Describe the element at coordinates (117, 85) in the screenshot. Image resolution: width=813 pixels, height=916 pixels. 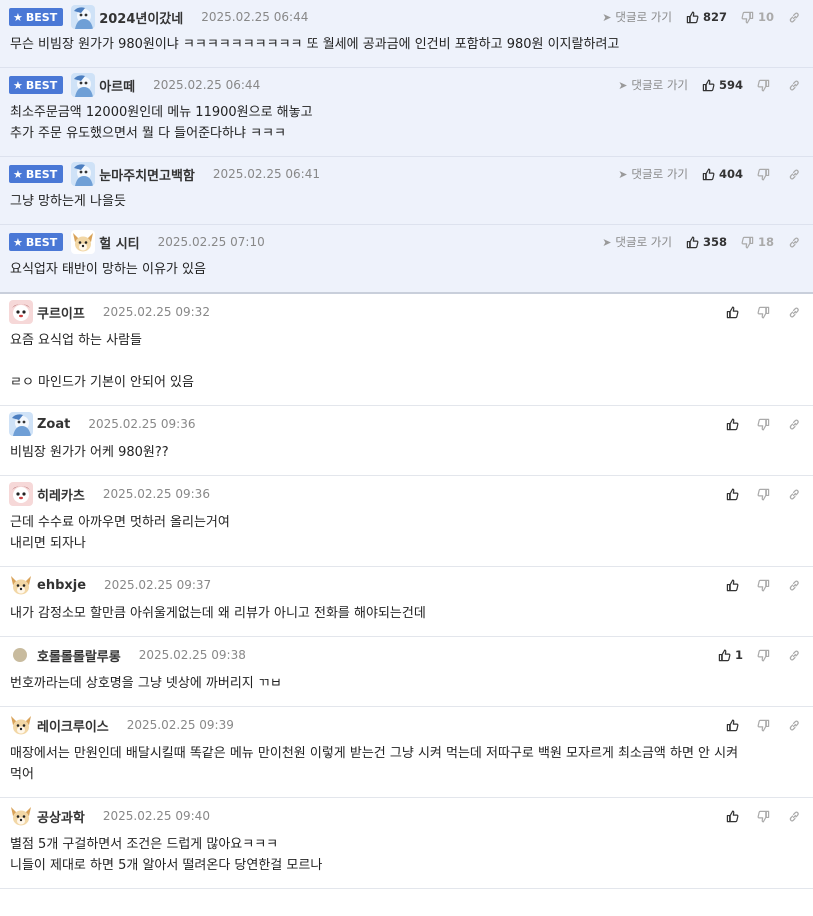
I see `nickname: 아르떼` at that location.